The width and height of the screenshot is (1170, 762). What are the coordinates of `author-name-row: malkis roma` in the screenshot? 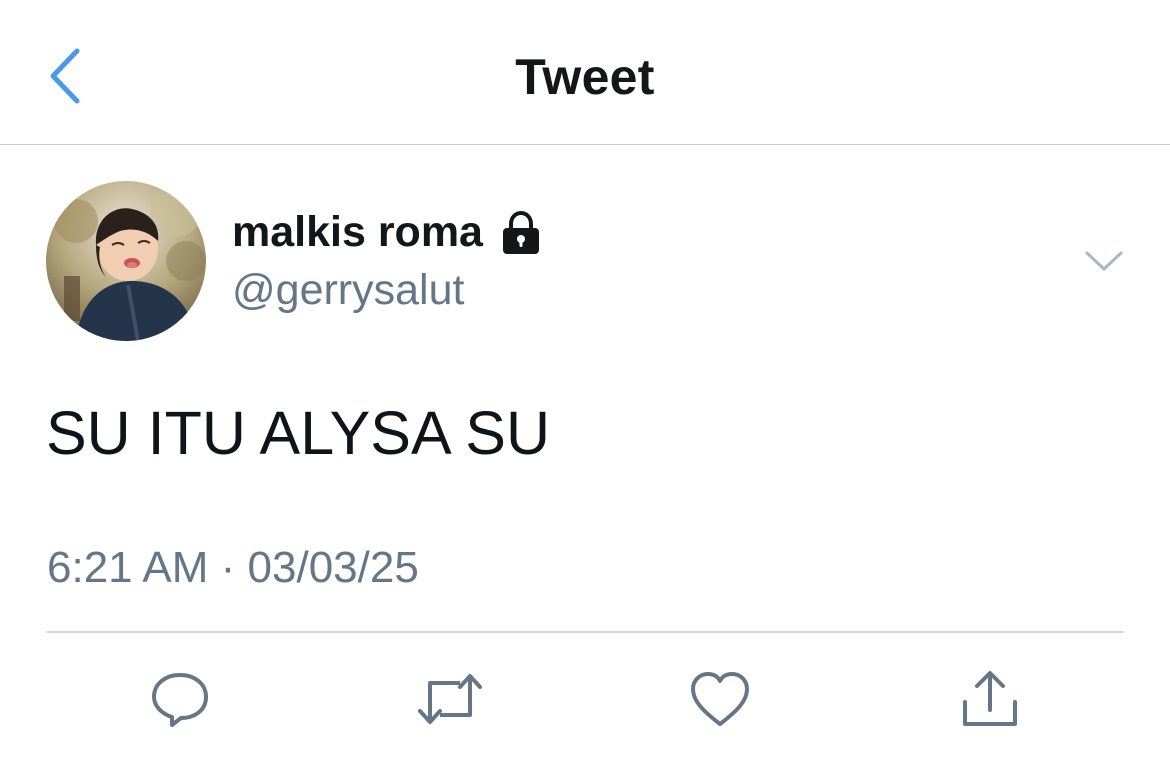 It's located at (387, 232).